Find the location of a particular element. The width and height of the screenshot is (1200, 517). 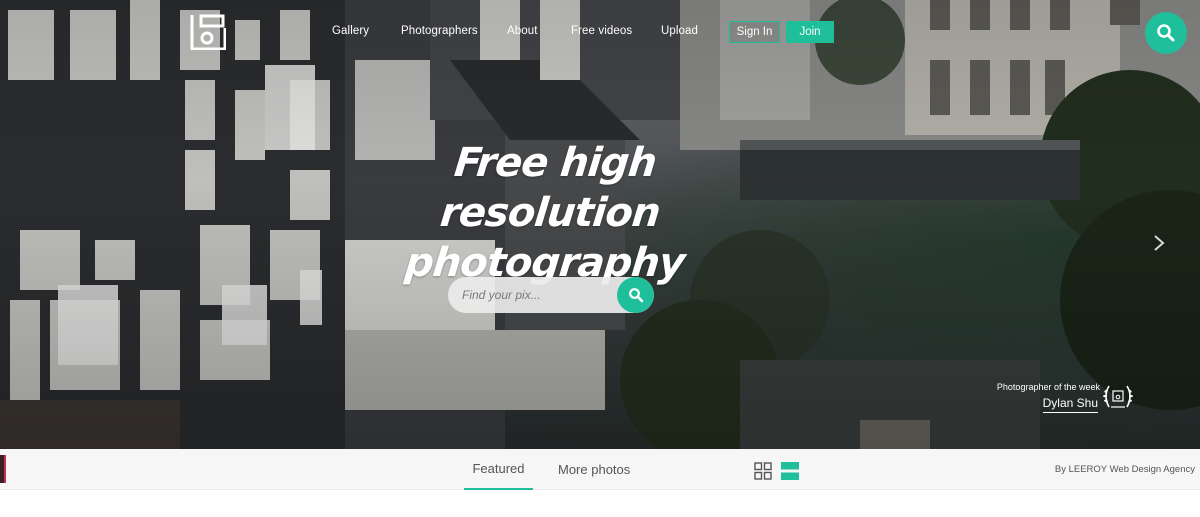

photographer-of-week-name: Dylan Shu is located at coordinates (1049, 404).